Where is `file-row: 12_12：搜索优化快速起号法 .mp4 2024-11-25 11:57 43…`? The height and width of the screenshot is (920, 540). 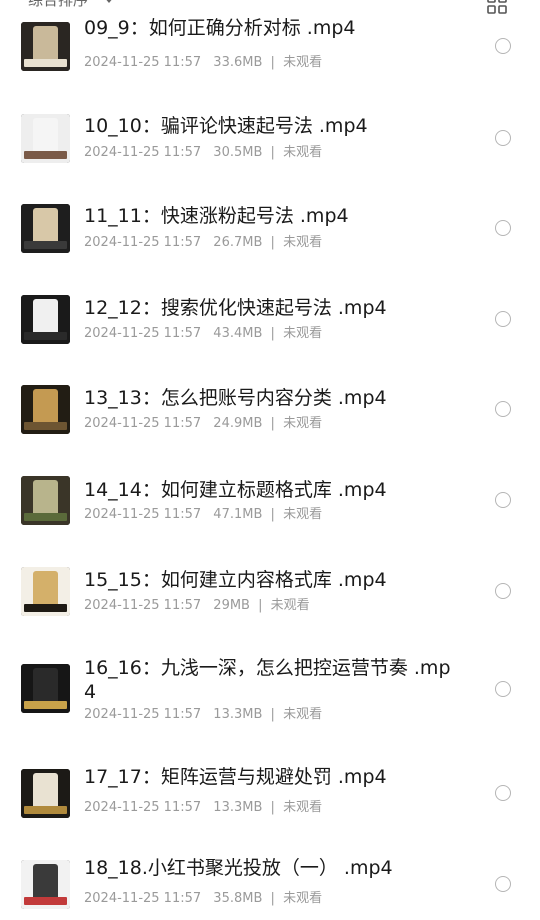 file-row: 12_12：搜索优化快速起号法 .mp4 2024-11-25 11:57 43… is located at coordinates (270, 312).